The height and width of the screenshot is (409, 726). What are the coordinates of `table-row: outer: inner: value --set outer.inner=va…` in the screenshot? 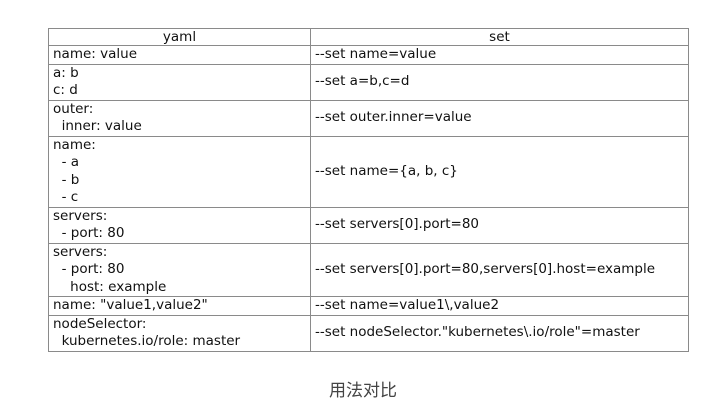 It's located at (368, 118).